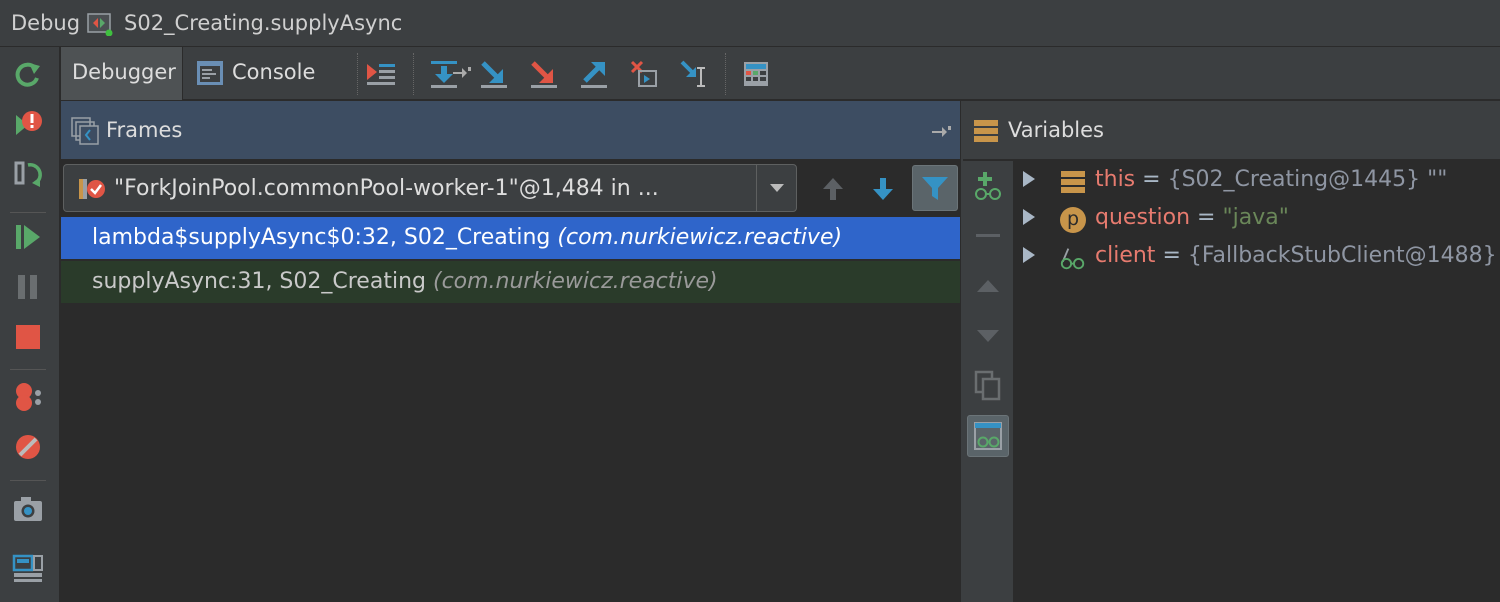 Image resolution: width=1500 pixels, height=602 pixels. What do you see at coordinates (444, 74) in the screenshot?
I see `step-over-icon` at bounding box center [444, 74].